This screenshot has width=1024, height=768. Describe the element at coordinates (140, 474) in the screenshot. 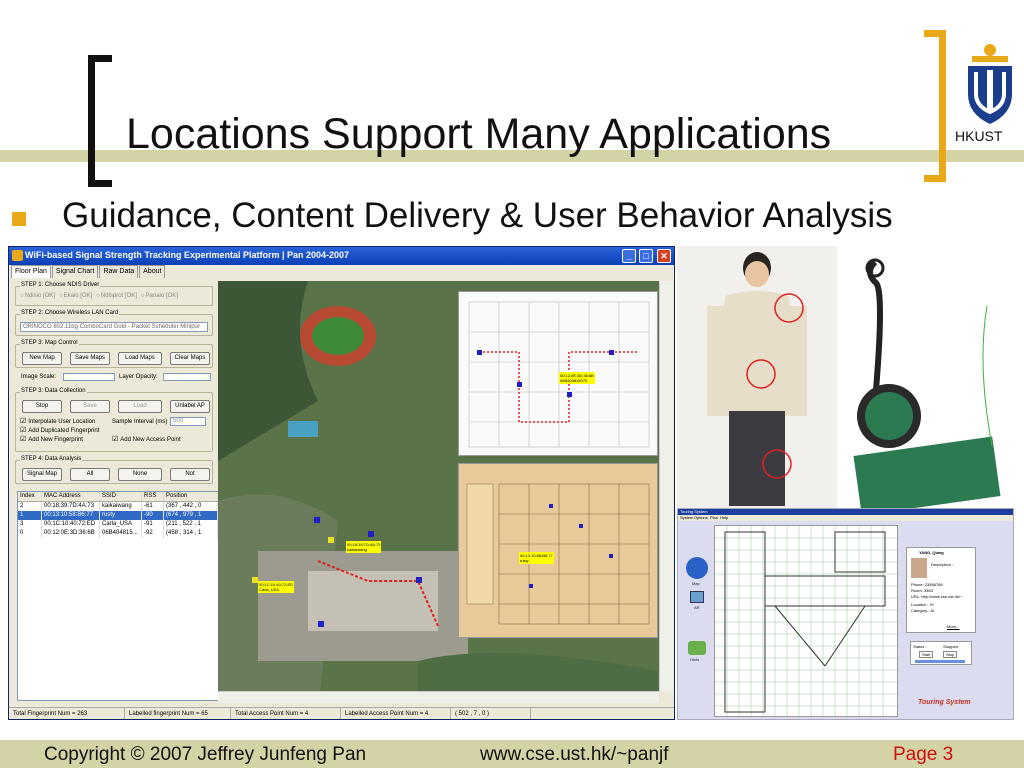

I see `none-button: None` at that location.